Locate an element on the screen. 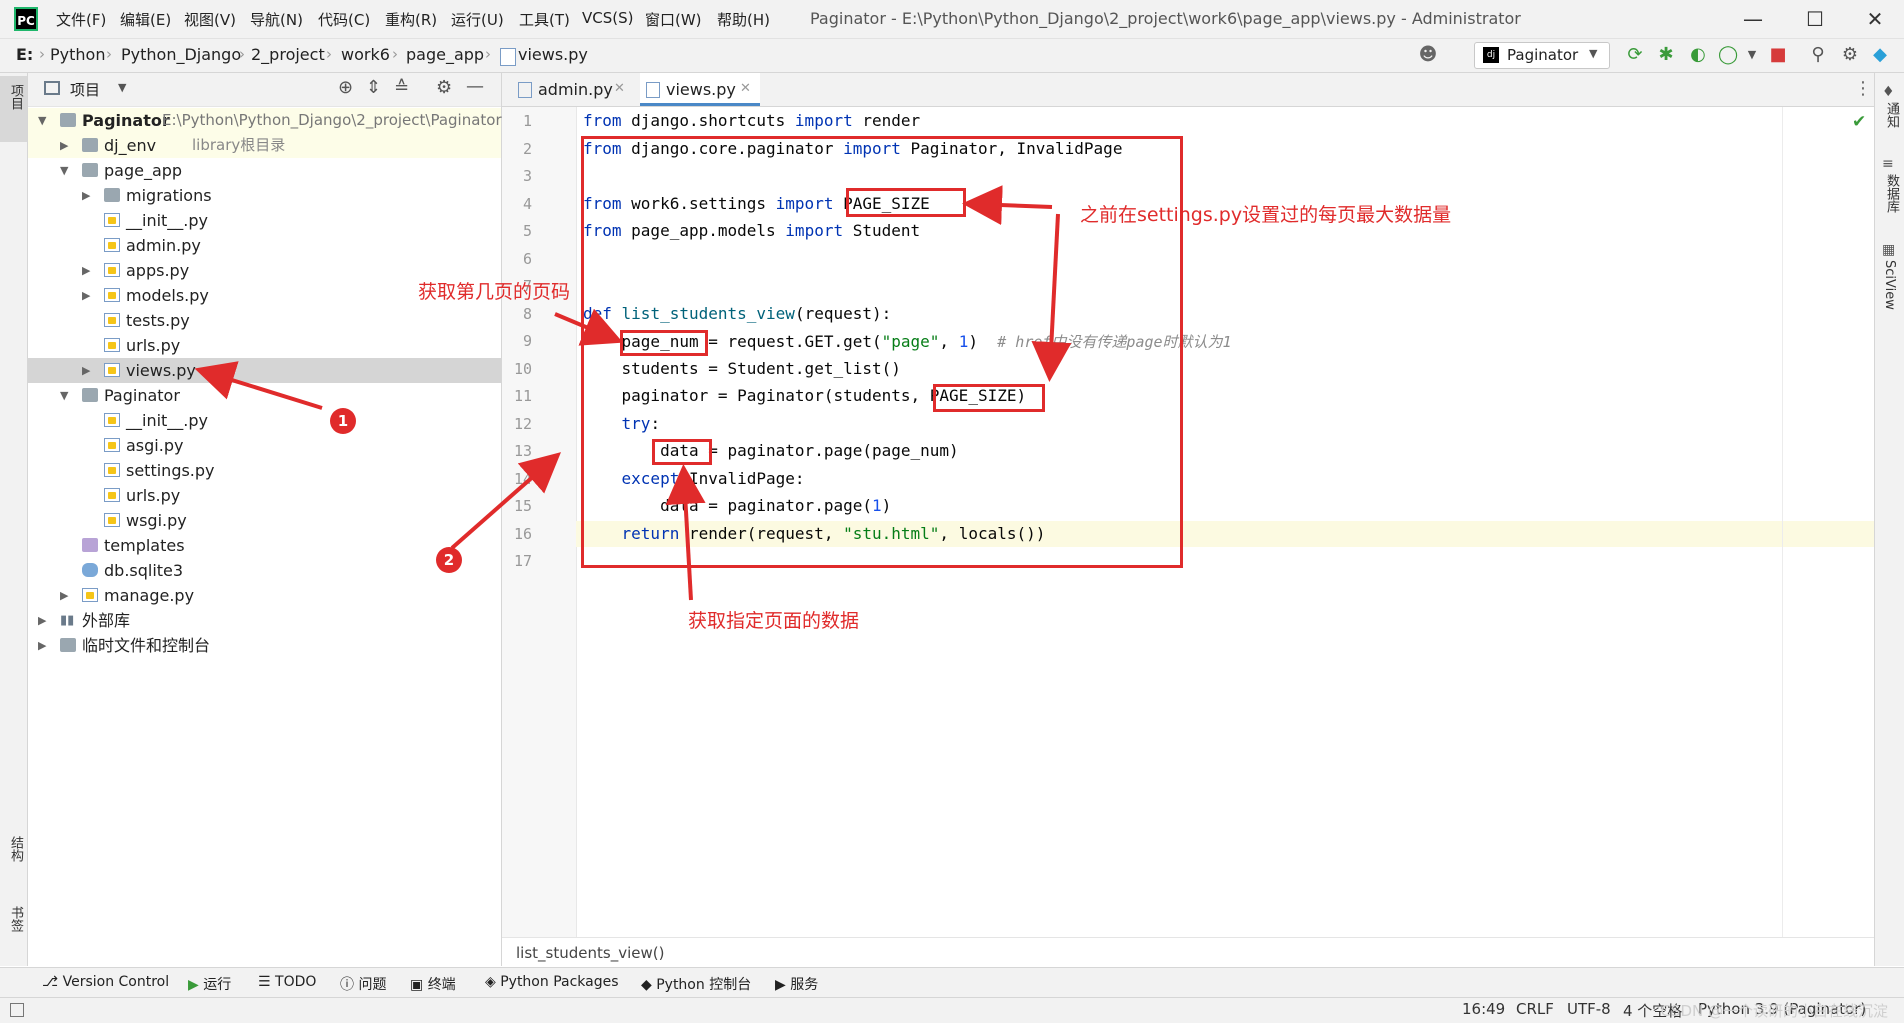  close-window-button: ✕ is located at coordinates (1875, 19).